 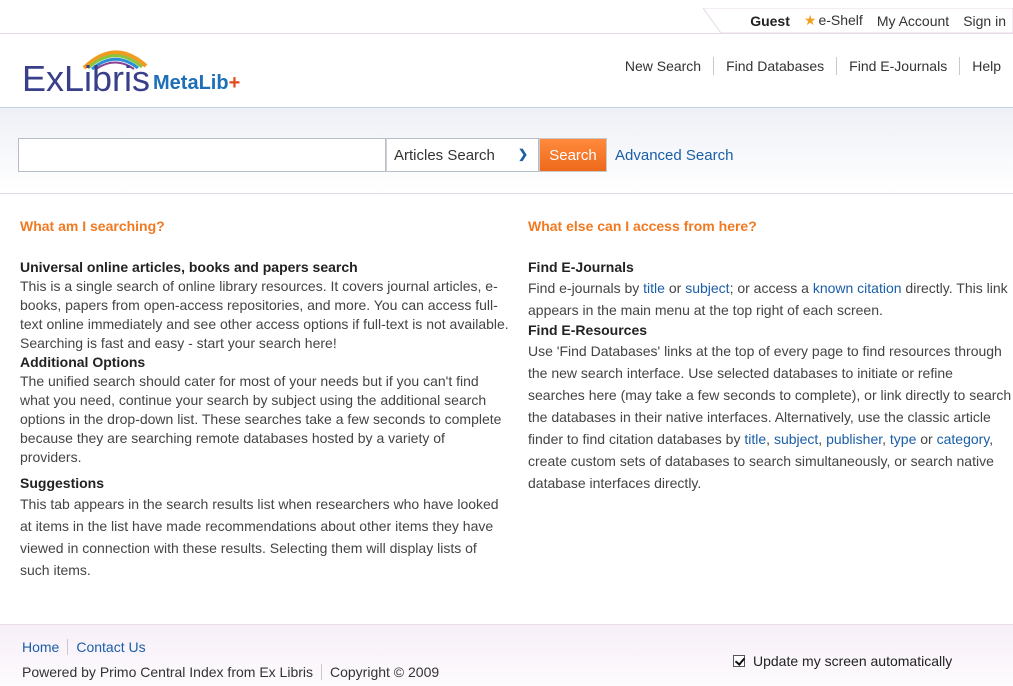 I want to click on text-fragment: Find e-journals by, so click(x=586, y=288).